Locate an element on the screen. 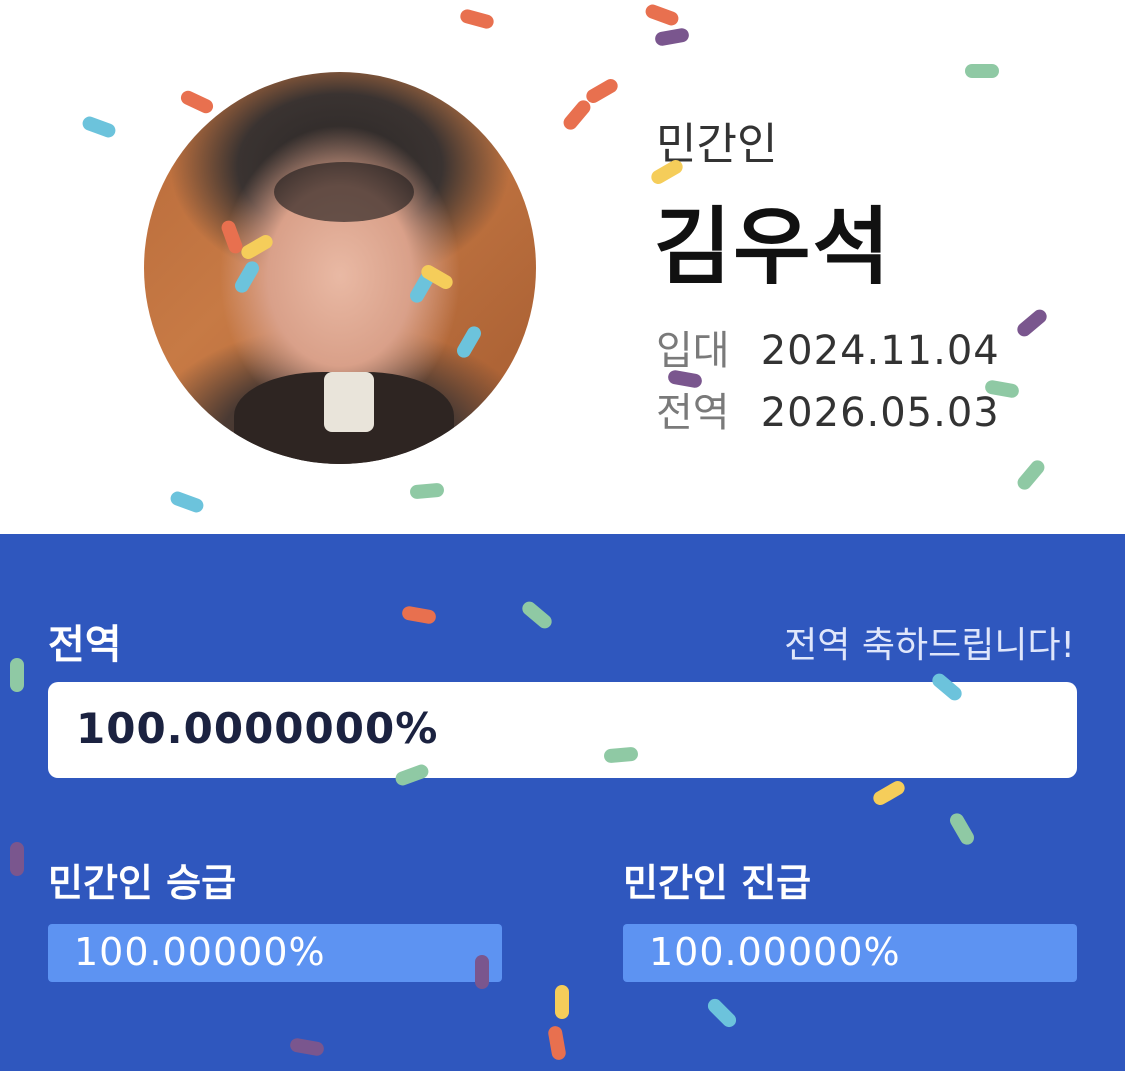  advancement-label: 민간인 진급 is located at coordinates (717, 883).